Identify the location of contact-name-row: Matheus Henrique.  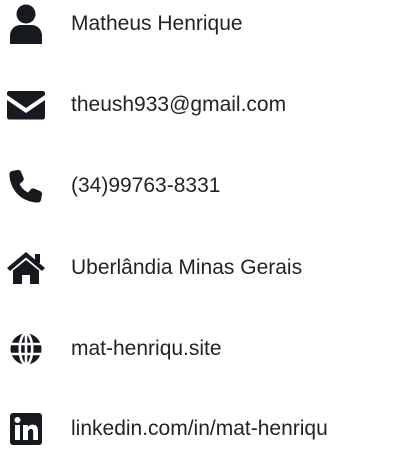
(198, 24).